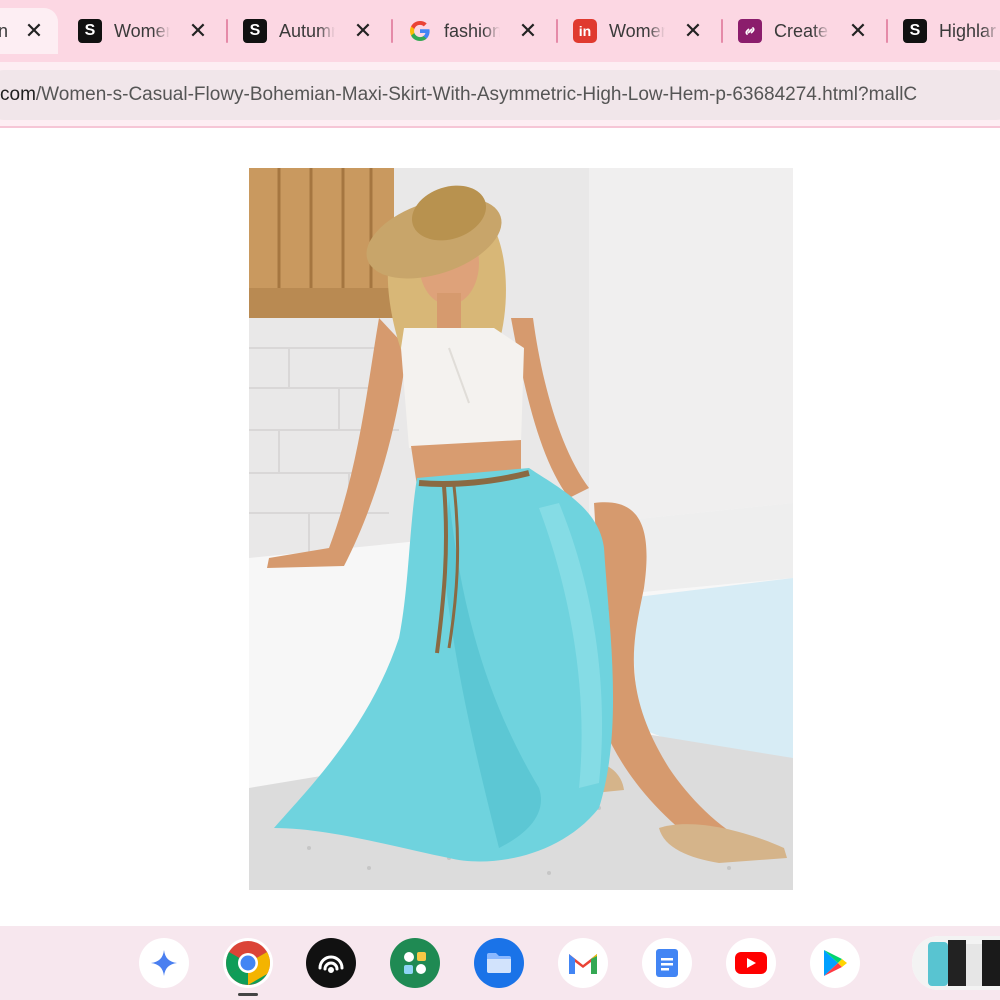 The height and width of the screenshot is (1000, 1000). I want to click on tab-title: fashion, so click(472, 30).